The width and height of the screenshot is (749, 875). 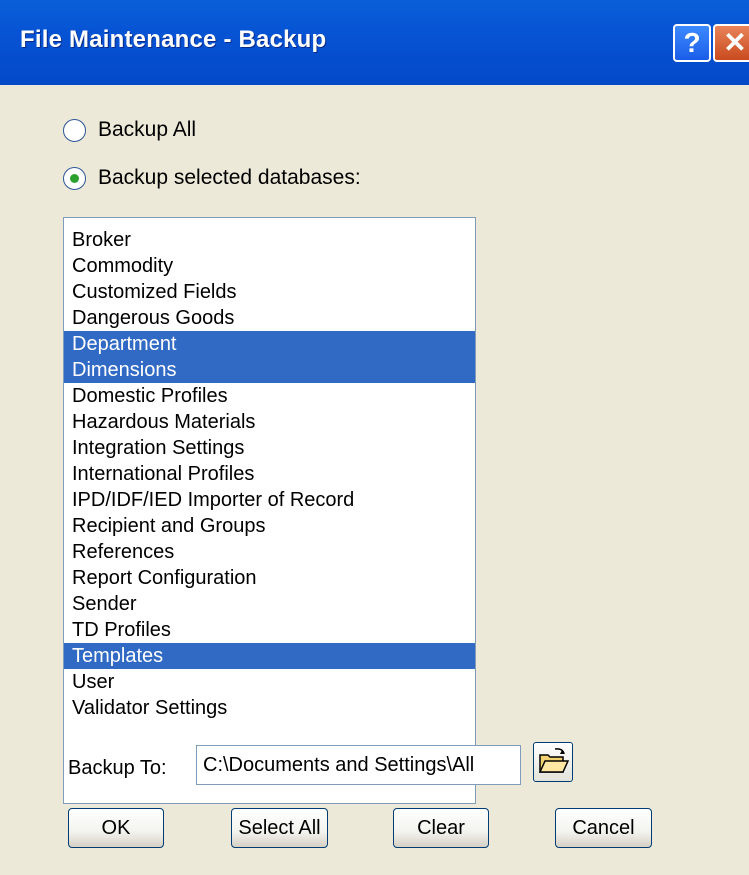 What do you see at coordinates (269, 682) in the screenshot?
I see `database-list-item: User` at bounding box center [269, 682].